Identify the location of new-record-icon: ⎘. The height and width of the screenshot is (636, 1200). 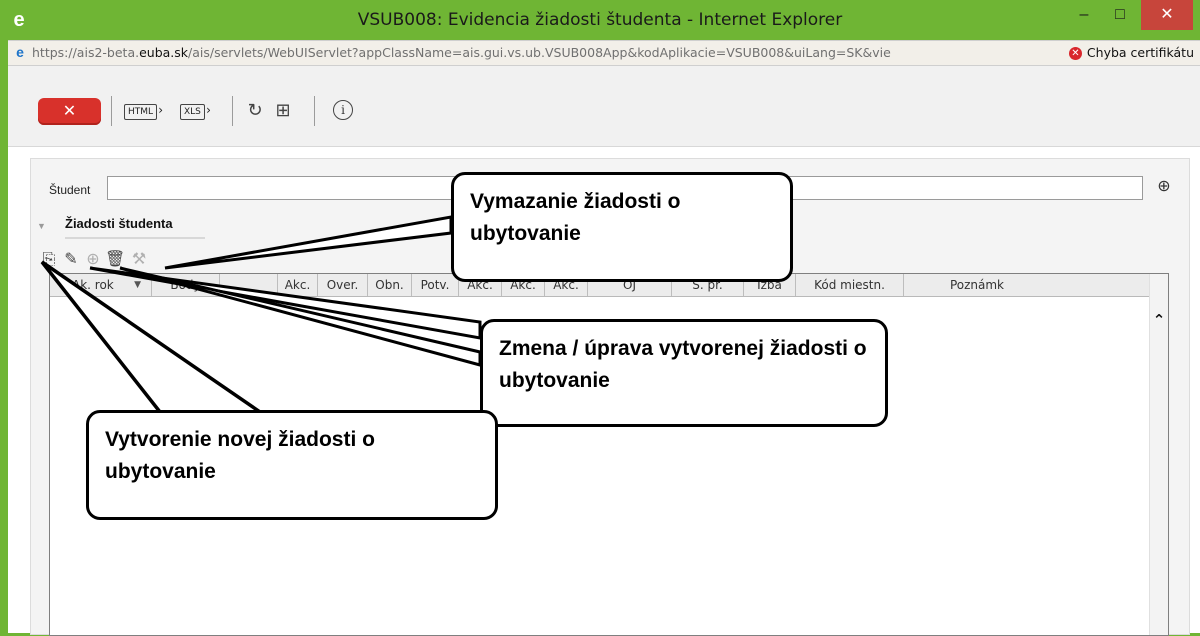
(49, 260).